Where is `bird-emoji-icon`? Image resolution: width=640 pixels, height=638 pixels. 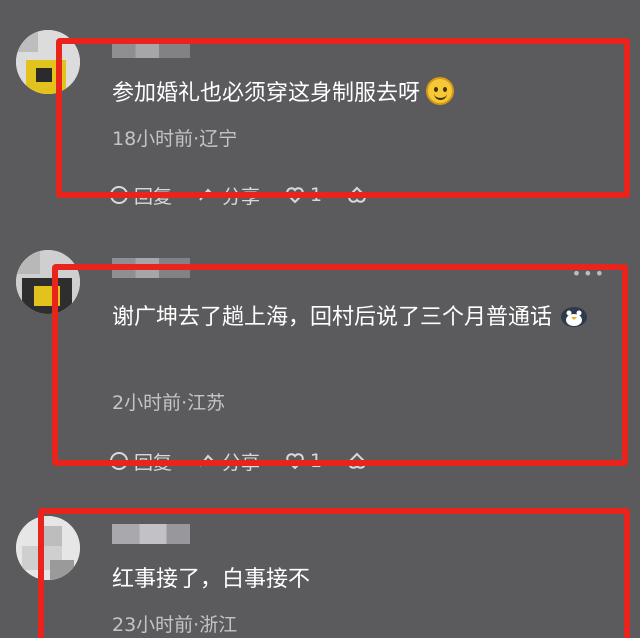 bird-emoji-icon is located at coordinates (574, 317).